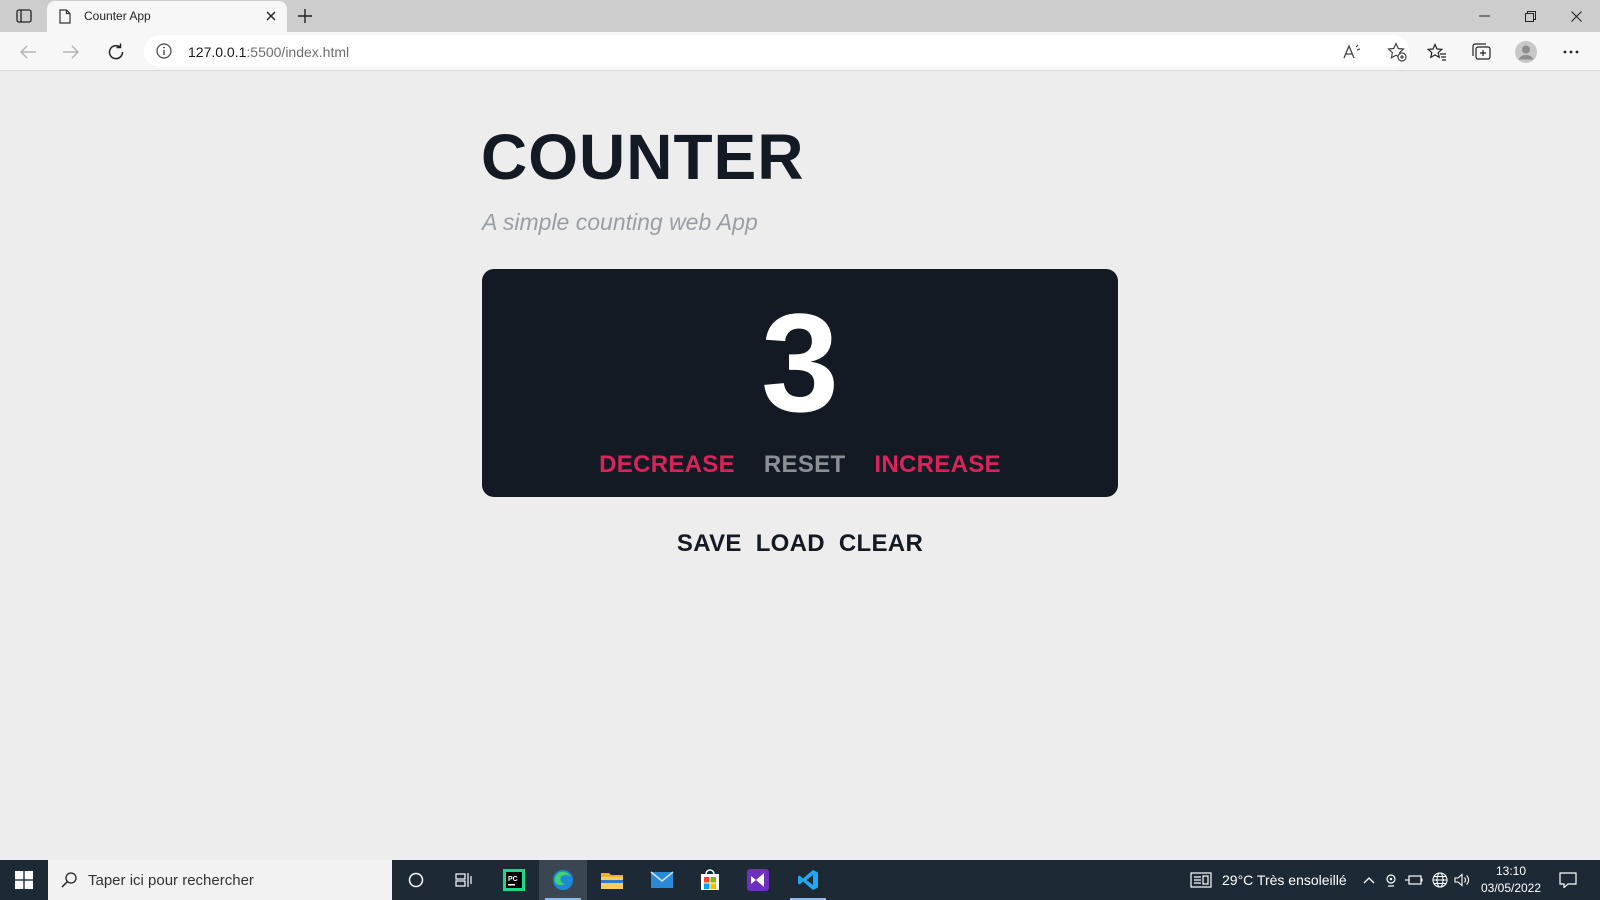  I want to click on browser-toolbar: 127.0.0.1:5500/index.html, so click(800, 51).